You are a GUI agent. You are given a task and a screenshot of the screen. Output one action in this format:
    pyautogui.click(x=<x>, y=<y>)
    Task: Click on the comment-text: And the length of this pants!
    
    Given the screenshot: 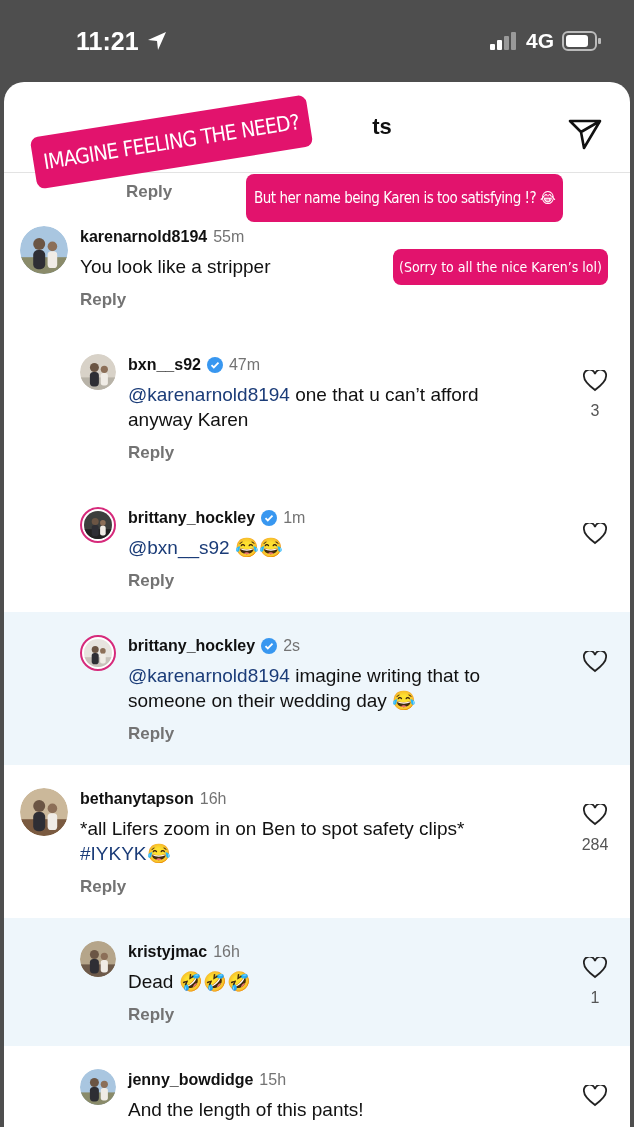 What is the action you would take?
    pyautogui.click(x=246, y=1110)
    